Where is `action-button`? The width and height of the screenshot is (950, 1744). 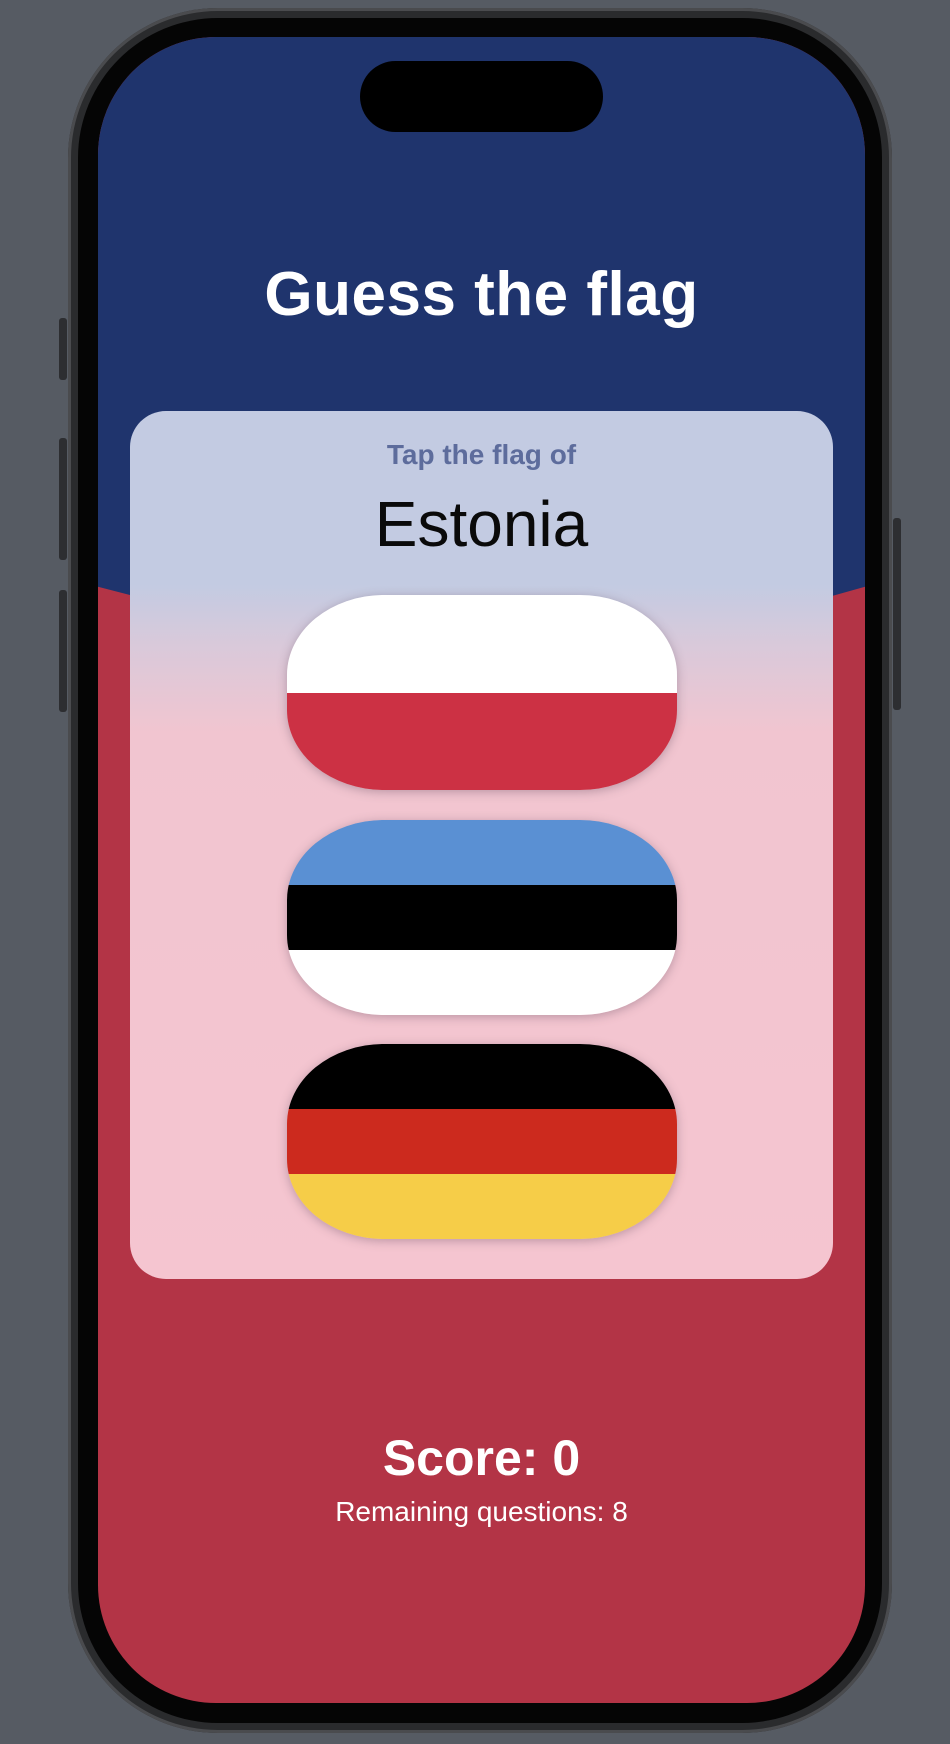 action-button is located at coordinates (63, 349).